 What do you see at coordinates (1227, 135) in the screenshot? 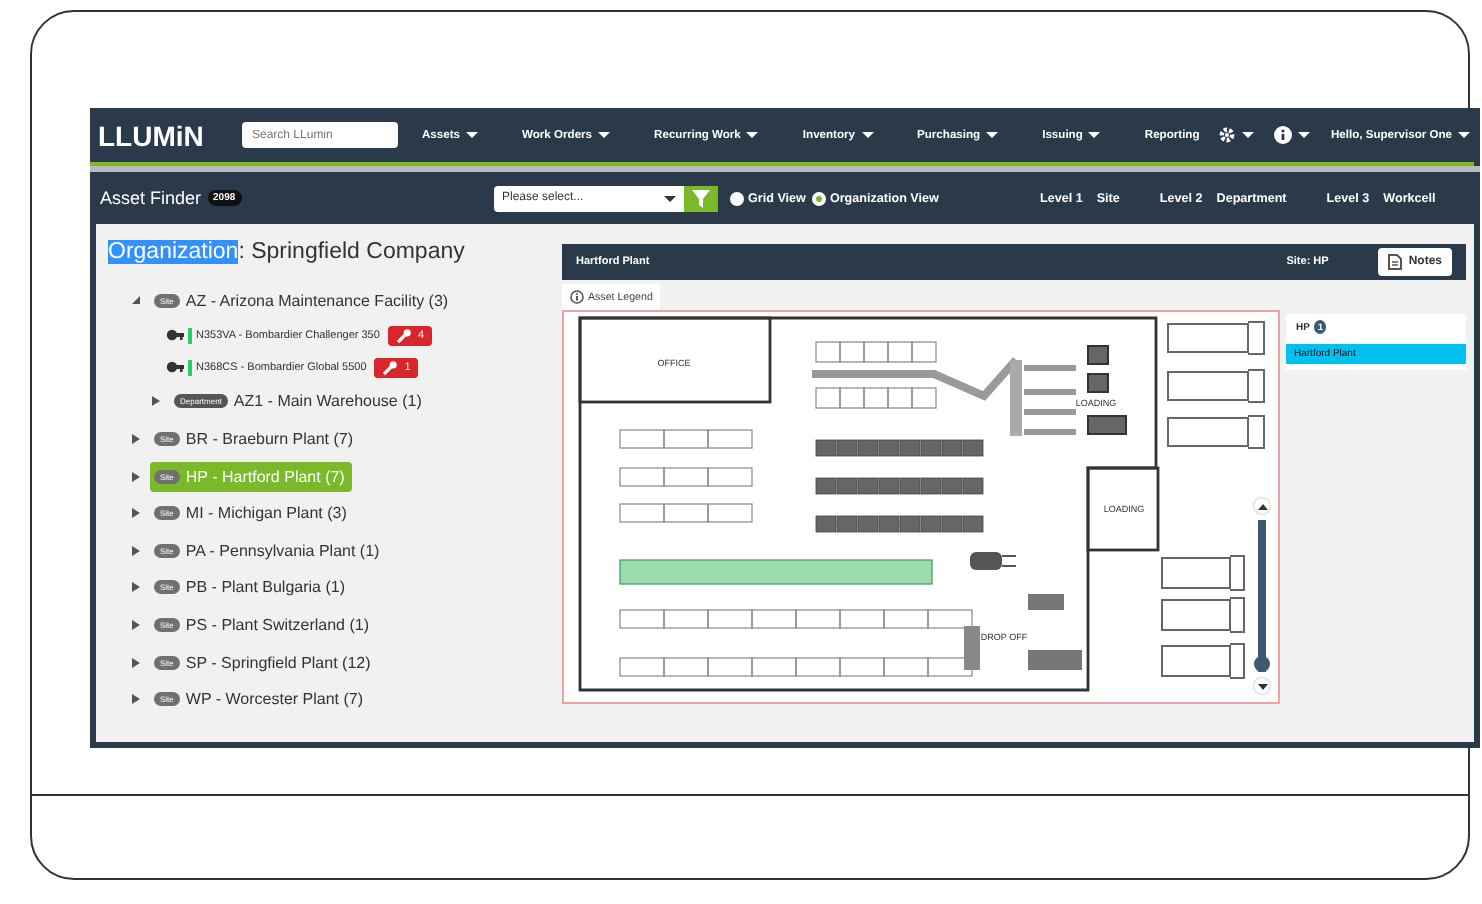
I see `settings-icon` at bounding box center [1227, 135].